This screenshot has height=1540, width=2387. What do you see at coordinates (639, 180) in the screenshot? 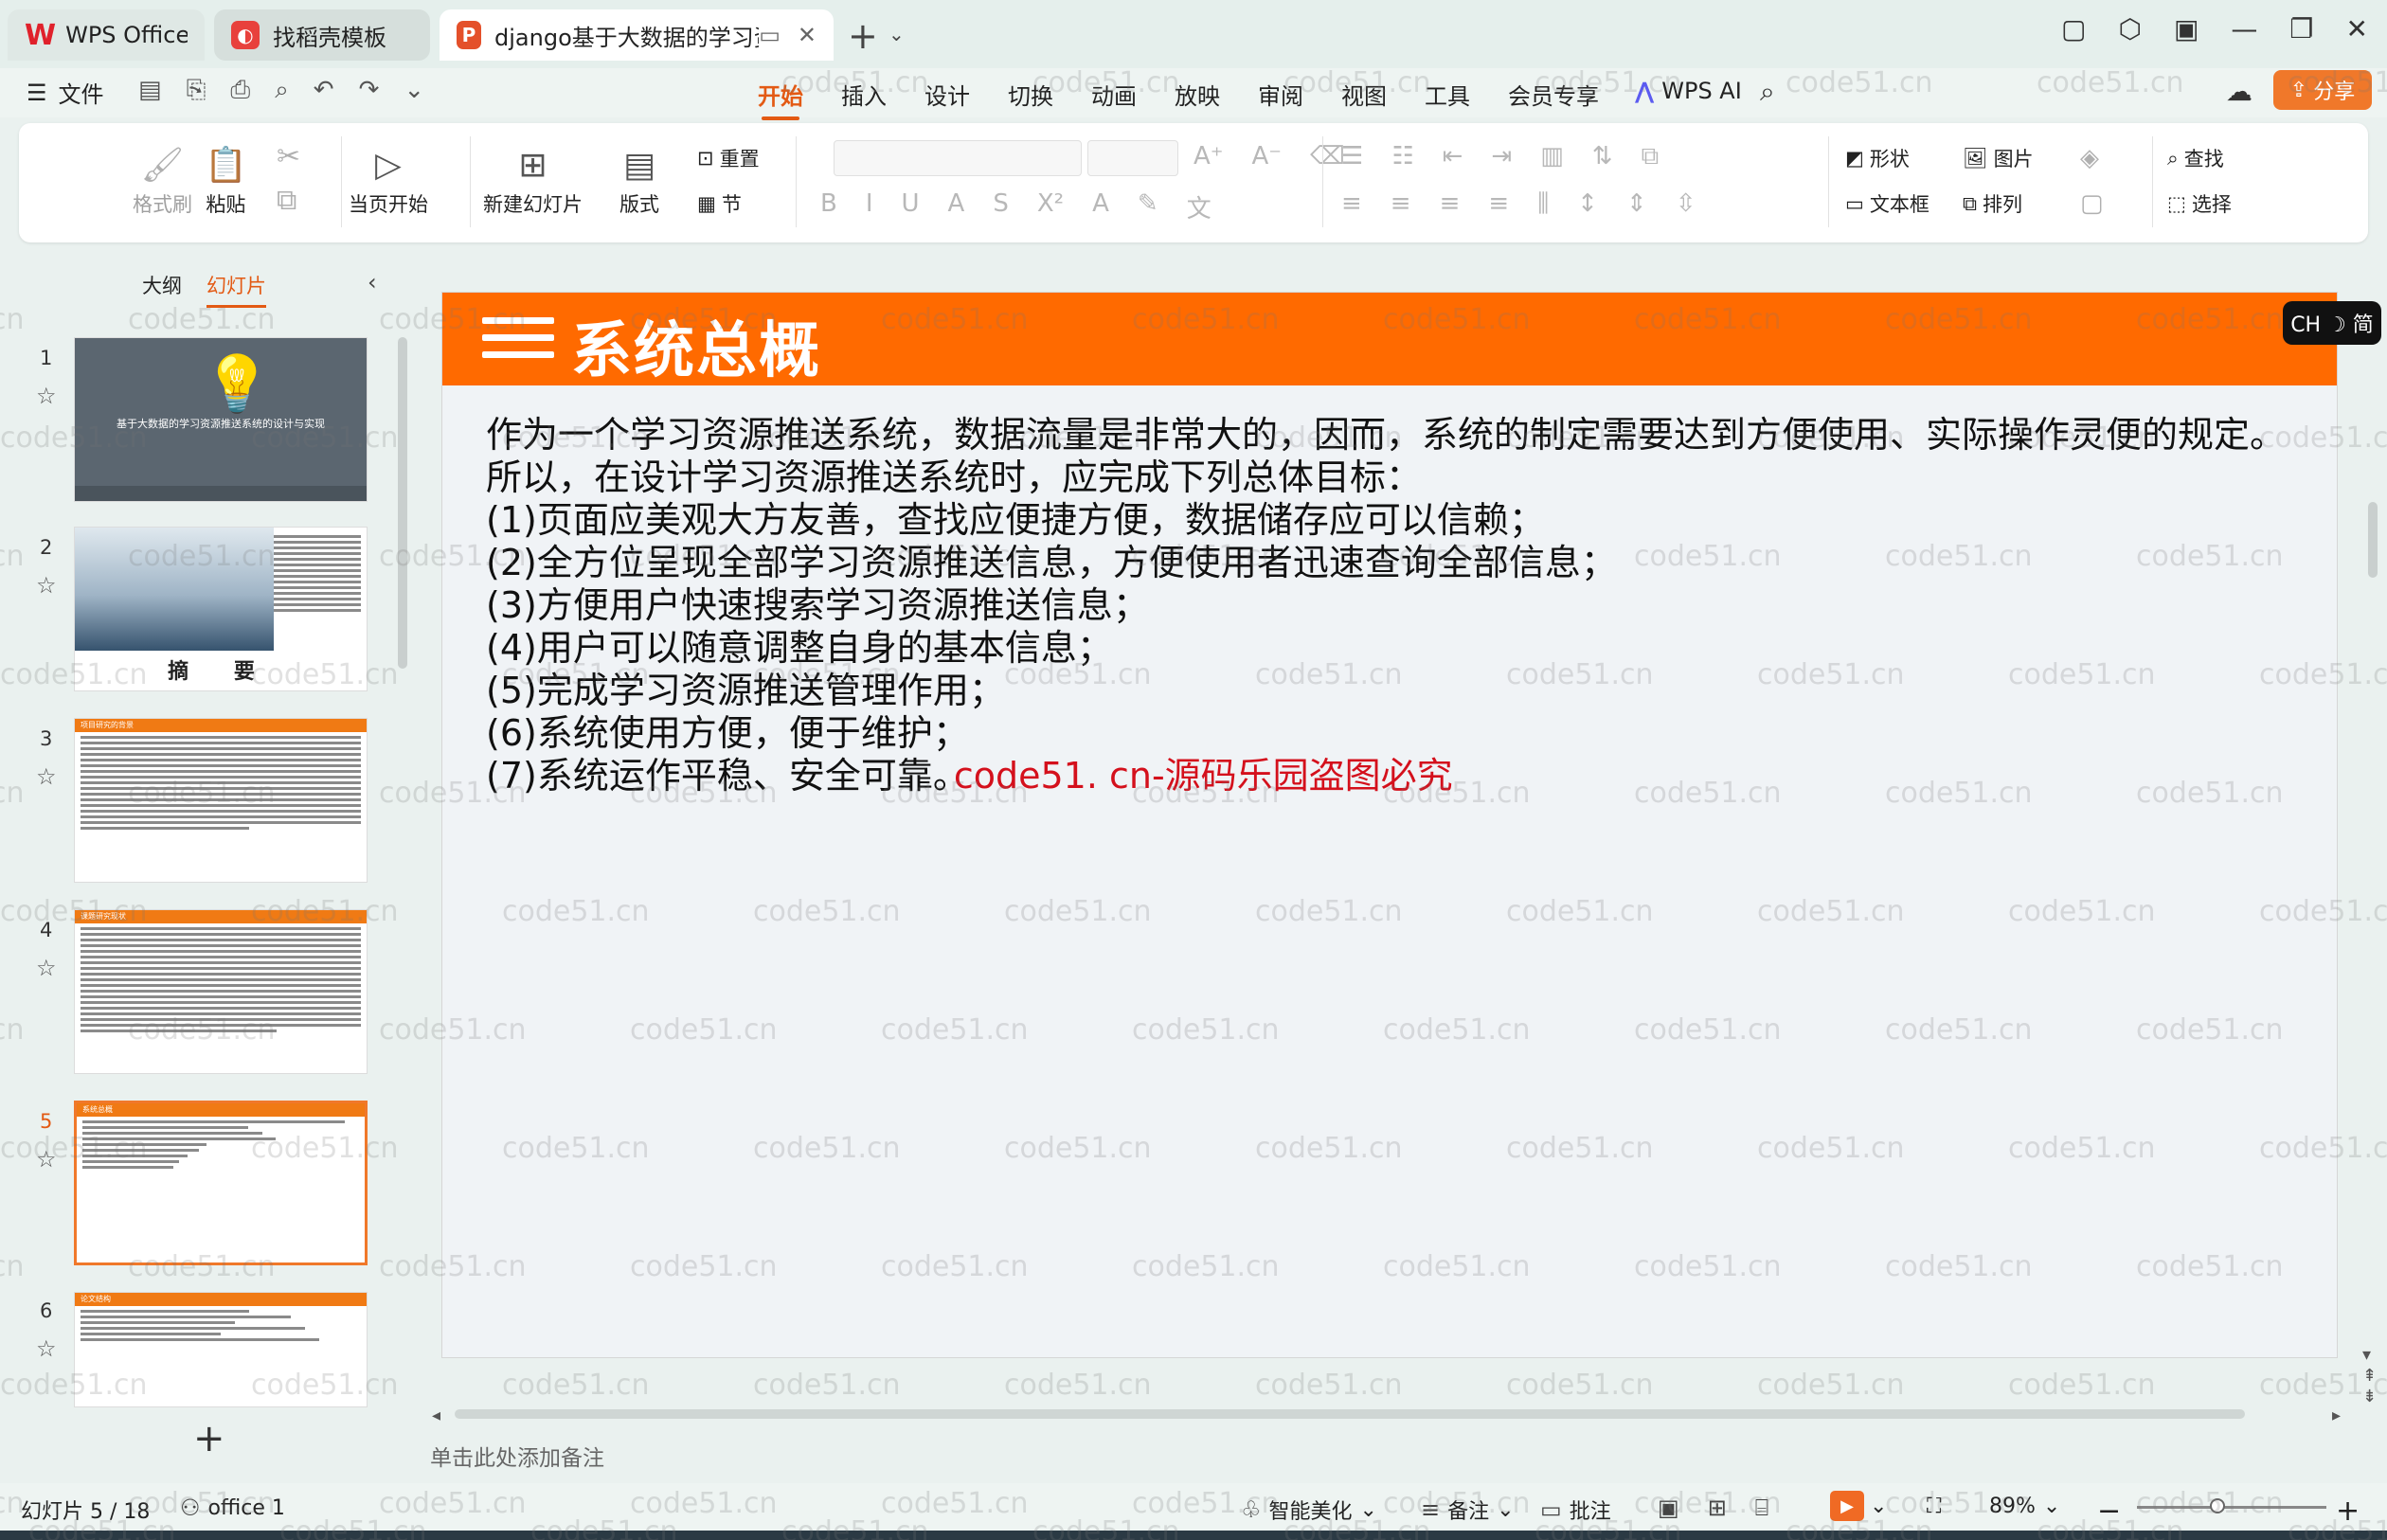
I see `layout-button: ▤ 版式` at bounding box center [639, 180].